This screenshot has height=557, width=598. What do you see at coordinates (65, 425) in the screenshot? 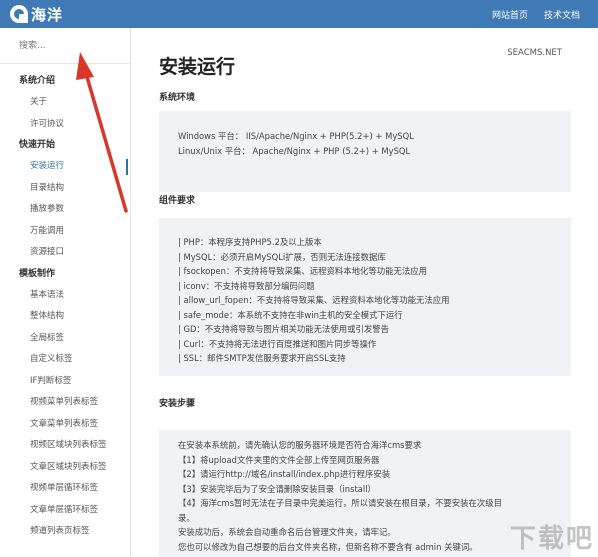
I see `sidebar-item-article-menu-list-tags: 文章菜单列表标签` at bounding box center [65, 425].